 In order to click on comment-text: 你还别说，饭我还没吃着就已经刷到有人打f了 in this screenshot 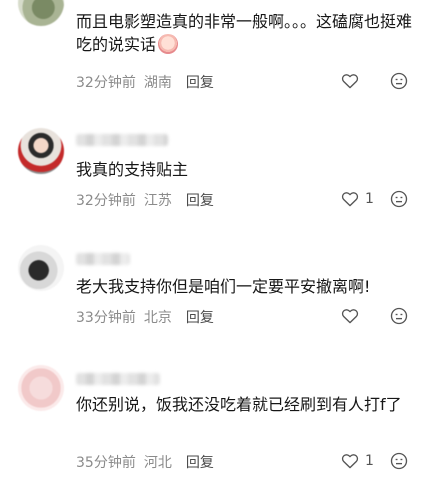, I will do `click(239, 404)`.